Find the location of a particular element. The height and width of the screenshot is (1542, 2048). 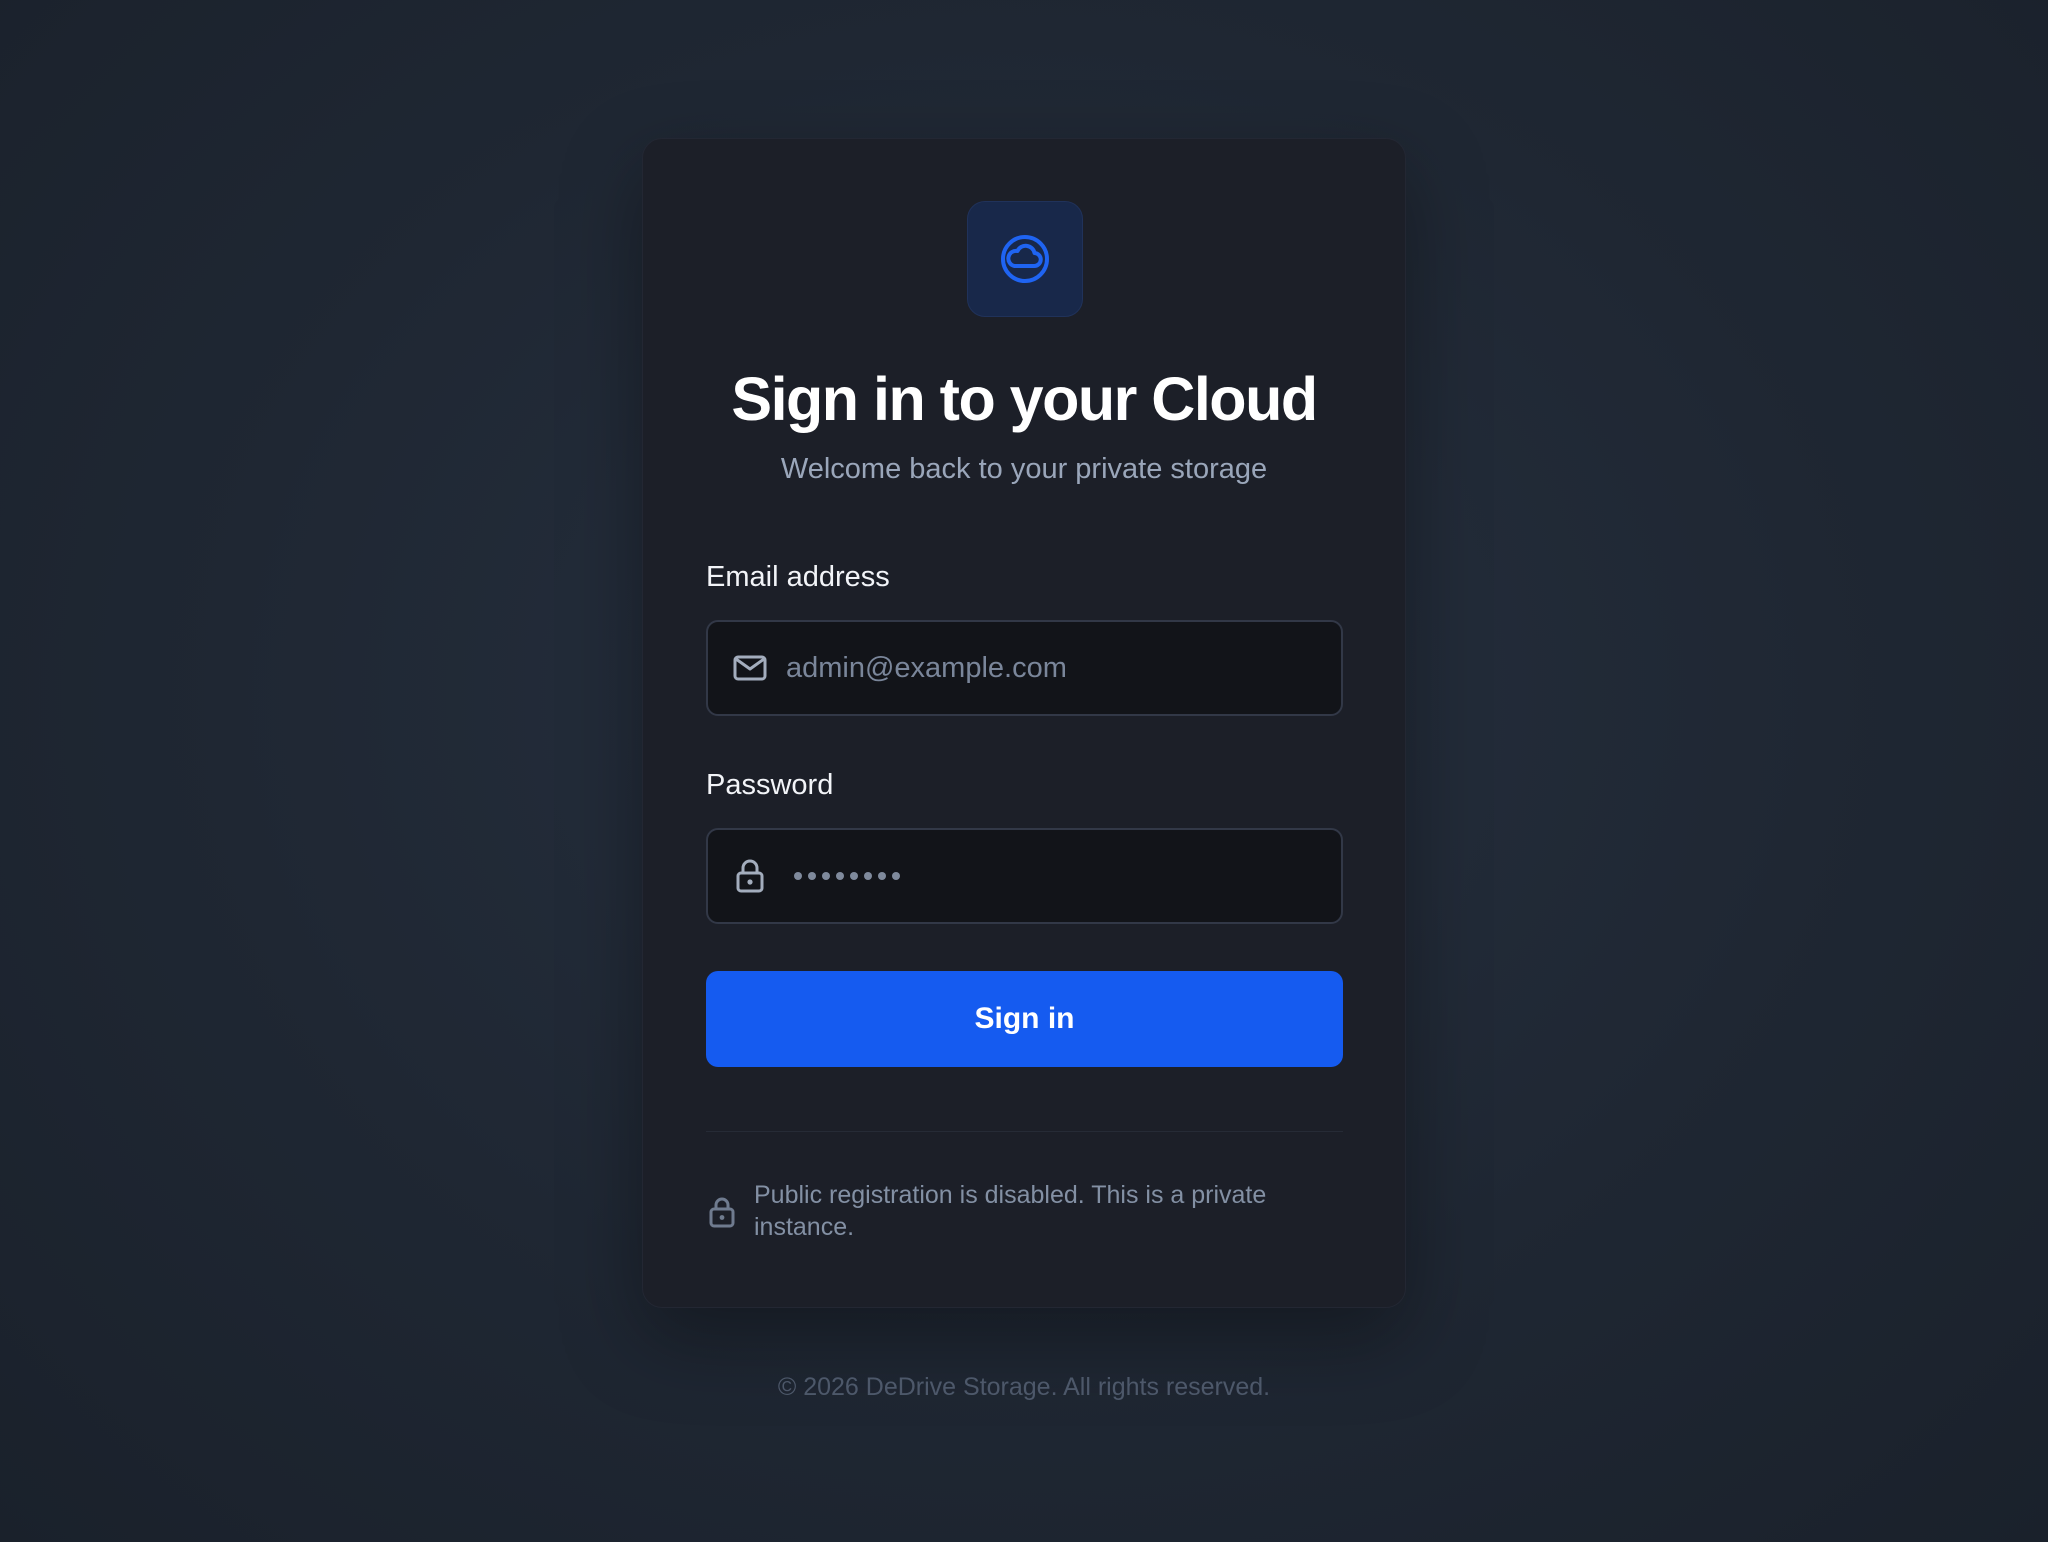

password-field is located at coordinates (1024, 876).